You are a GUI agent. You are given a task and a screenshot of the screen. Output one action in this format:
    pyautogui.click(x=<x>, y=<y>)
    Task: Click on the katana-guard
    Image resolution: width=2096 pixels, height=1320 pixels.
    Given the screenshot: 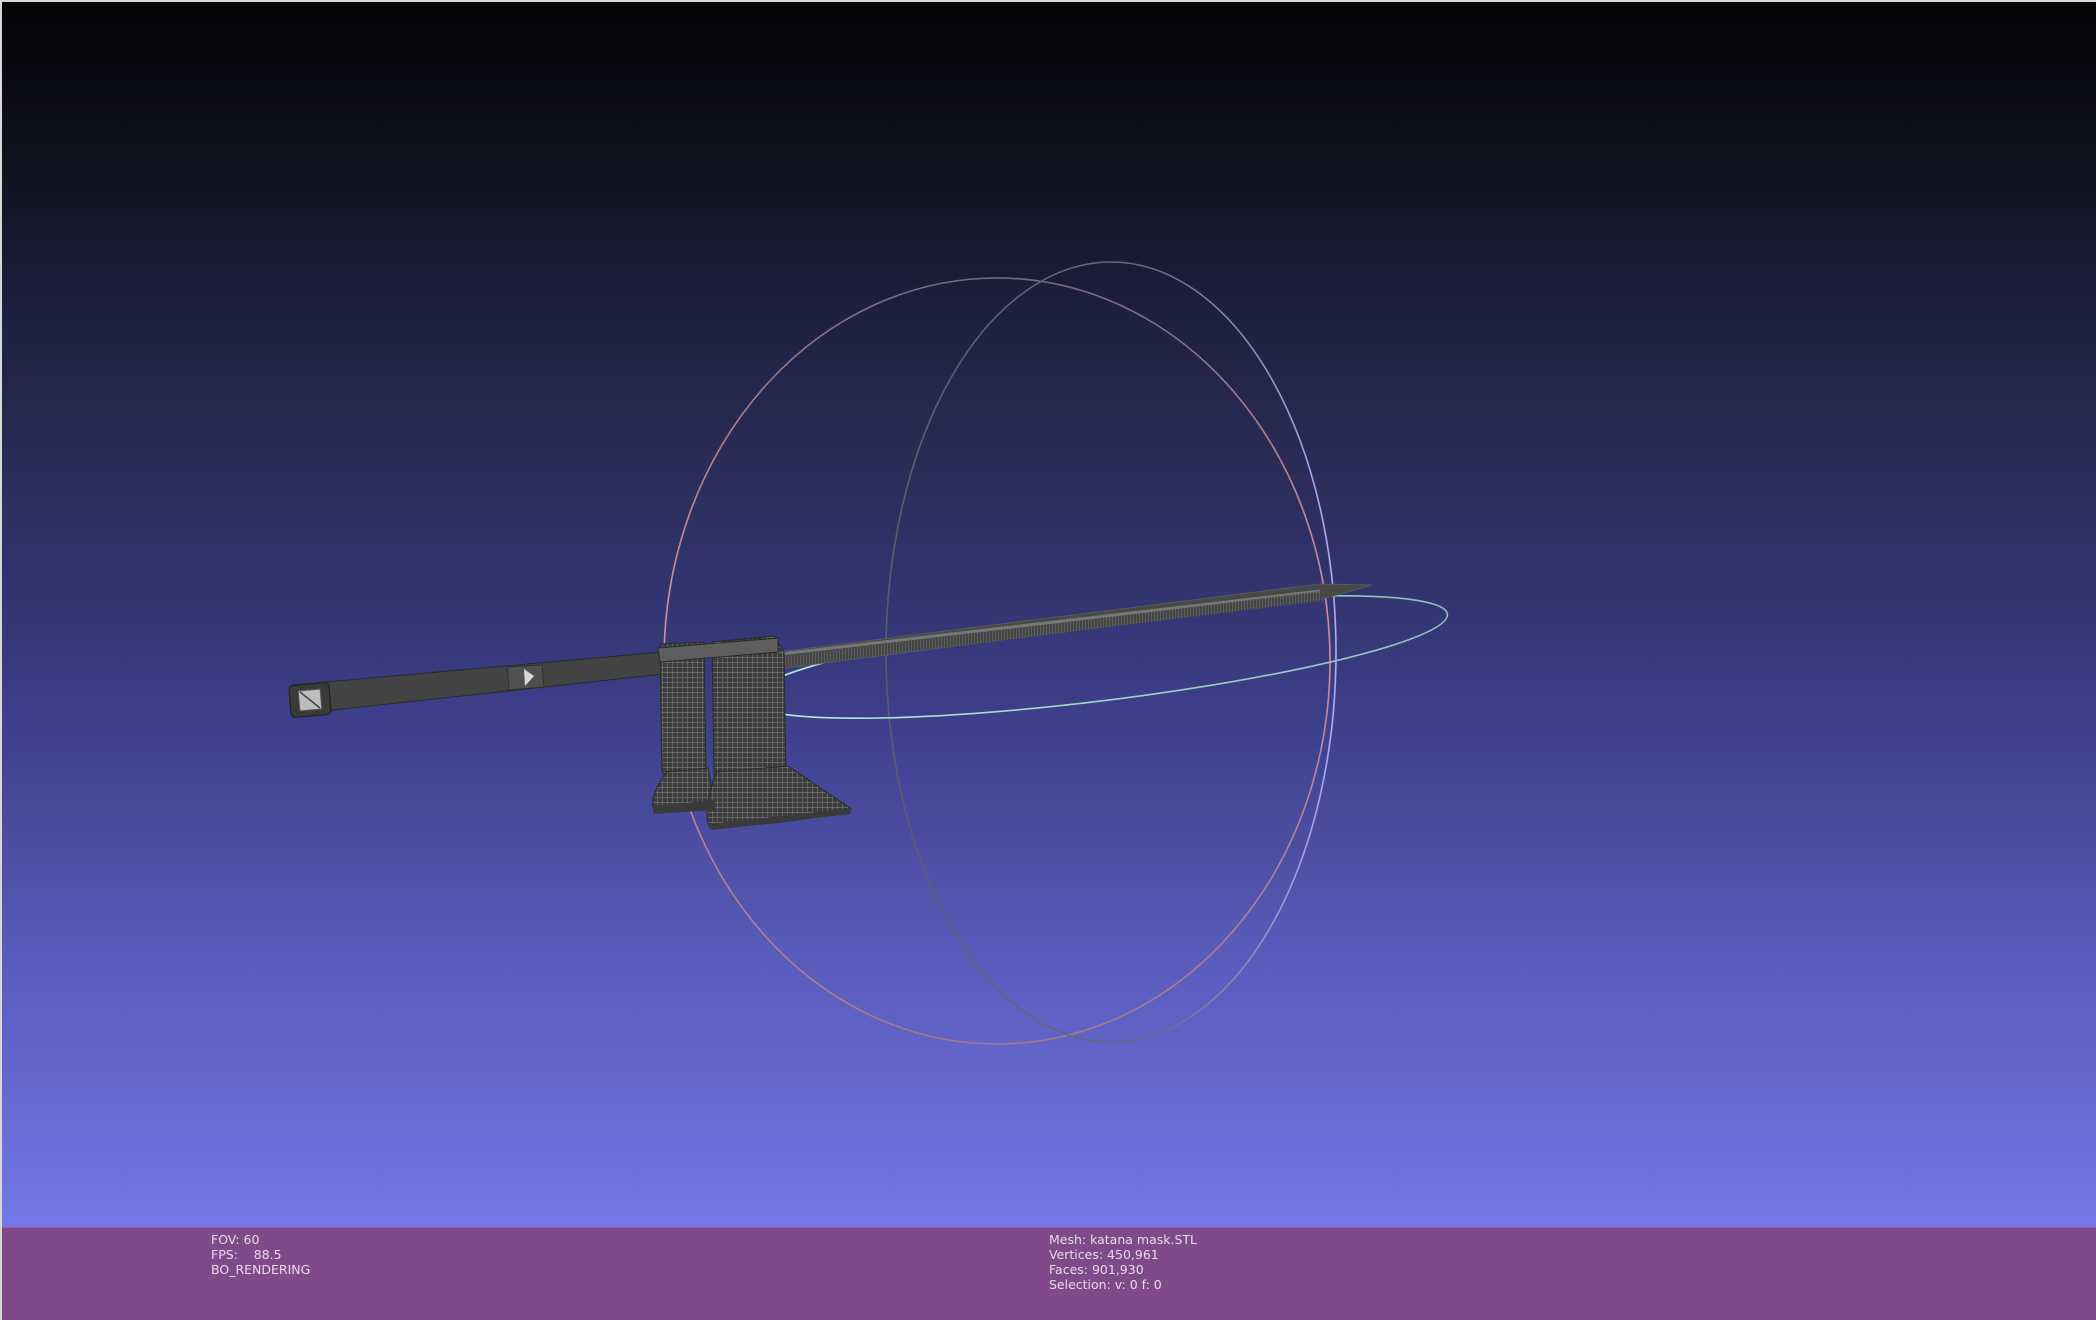 What is the action you would take?
    pyautogui.click(x=752, y=732)
    